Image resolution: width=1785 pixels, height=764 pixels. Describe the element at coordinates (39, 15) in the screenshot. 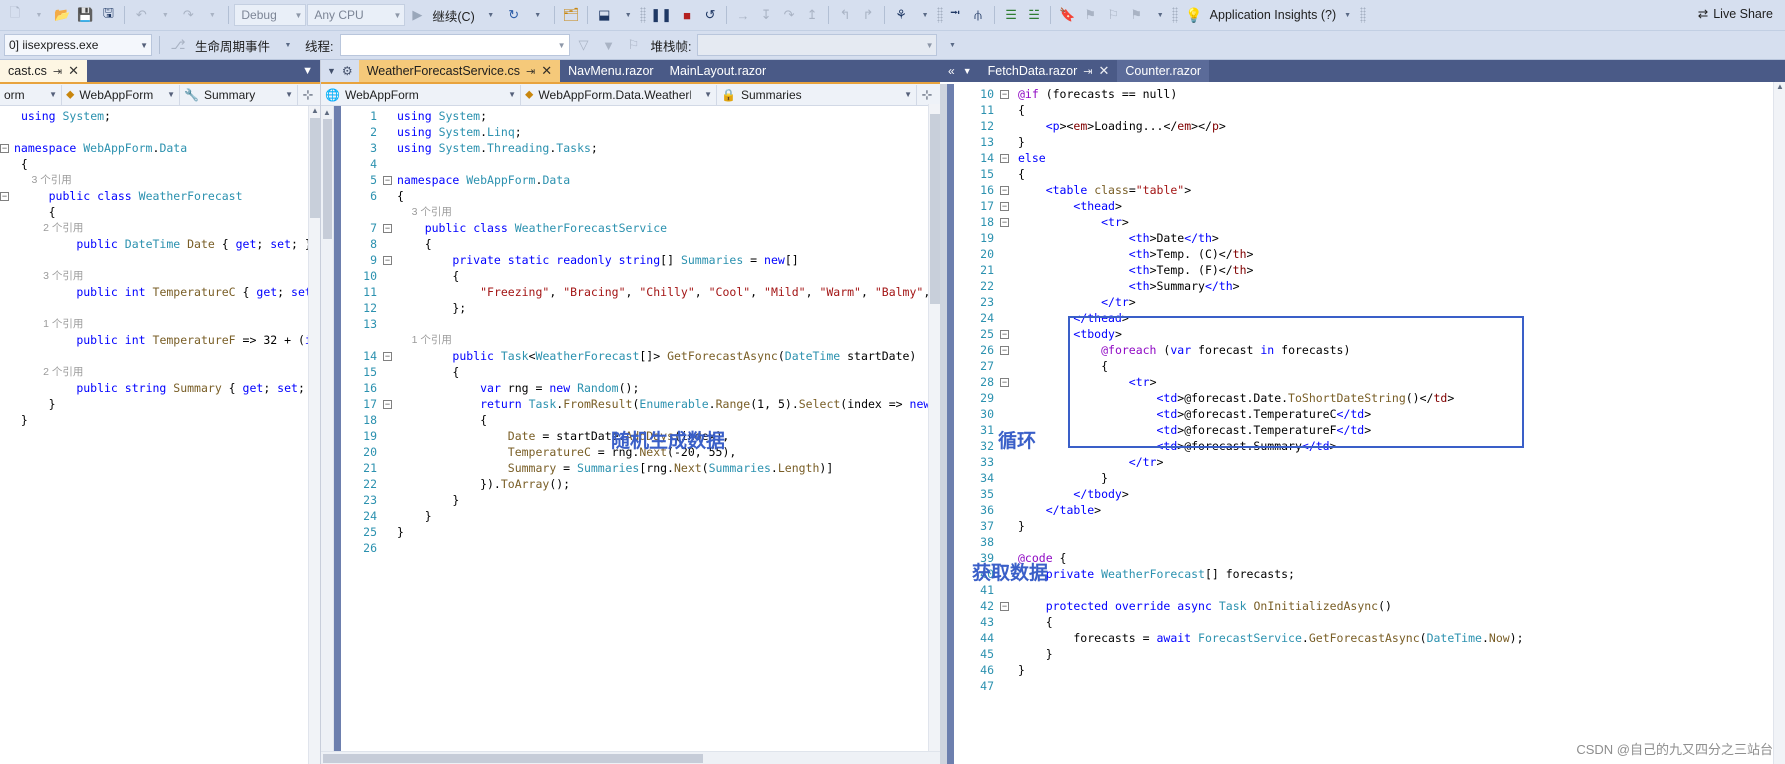

I see `new-item-dropdown-icon: ▼` at that location.